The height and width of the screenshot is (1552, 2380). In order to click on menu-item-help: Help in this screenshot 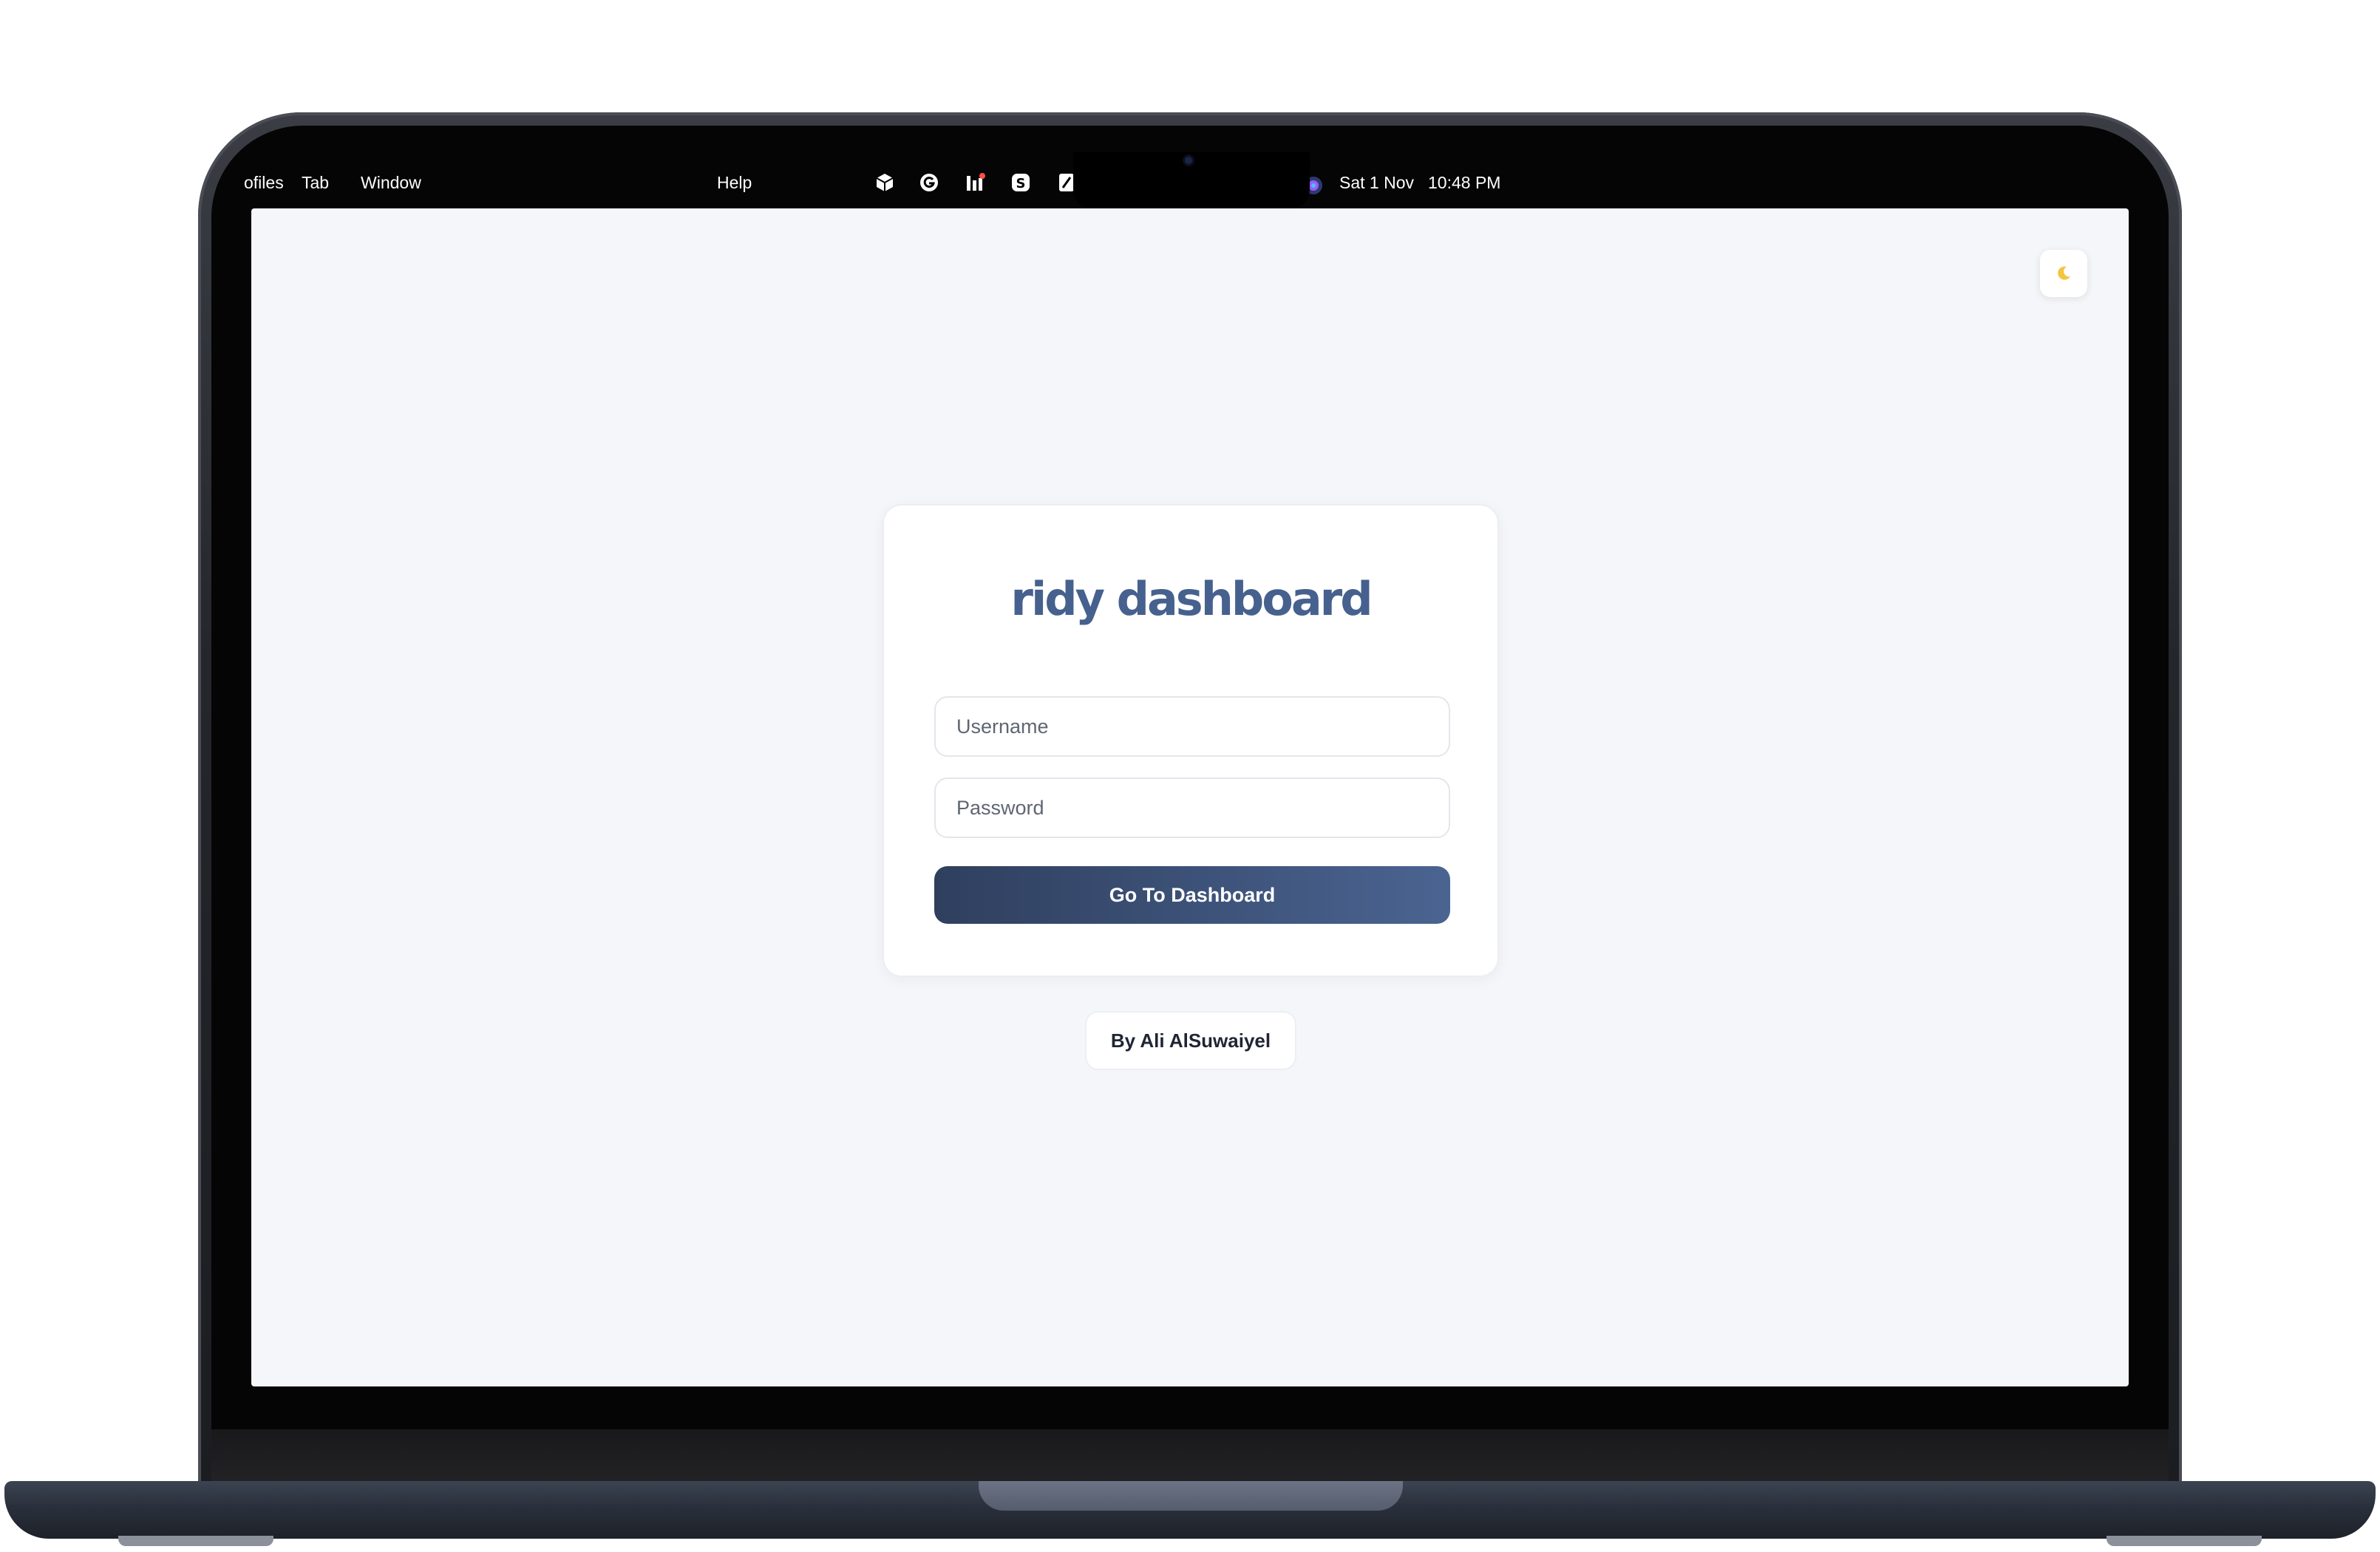, I will do `click(734, 183)`.